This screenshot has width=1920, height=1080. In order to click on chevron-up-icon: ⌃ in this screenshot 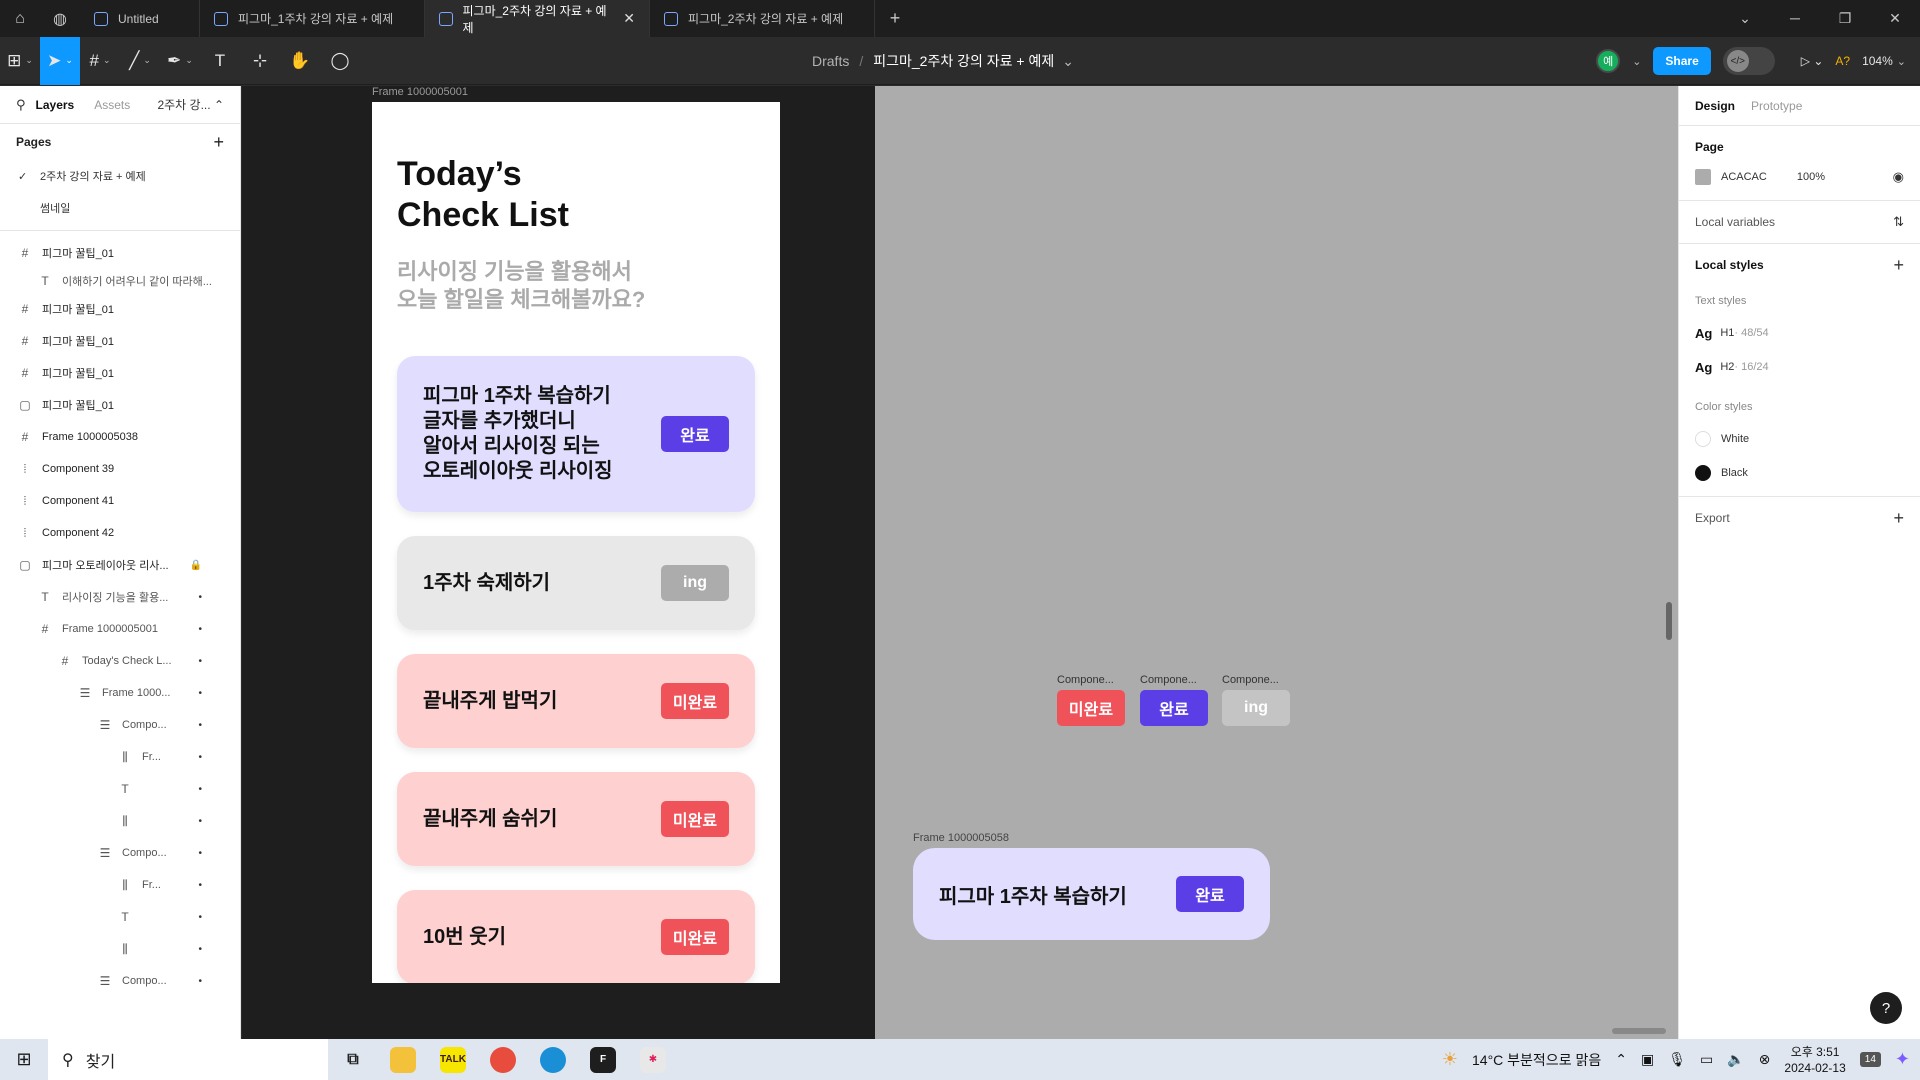, I will do `click(1621, 1059)`.